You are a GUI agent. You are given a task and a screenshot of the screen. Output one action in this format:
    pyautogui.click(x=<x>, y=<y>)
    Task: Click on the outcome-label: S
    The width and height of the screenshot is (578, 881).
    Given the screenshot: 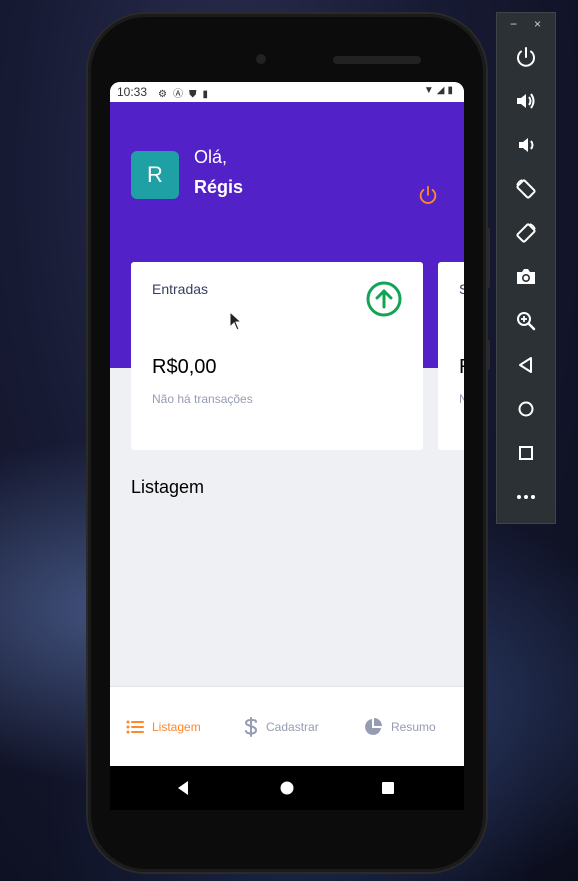 What is the action you would take?
    pyautogui.click(x=461, y=289)
    